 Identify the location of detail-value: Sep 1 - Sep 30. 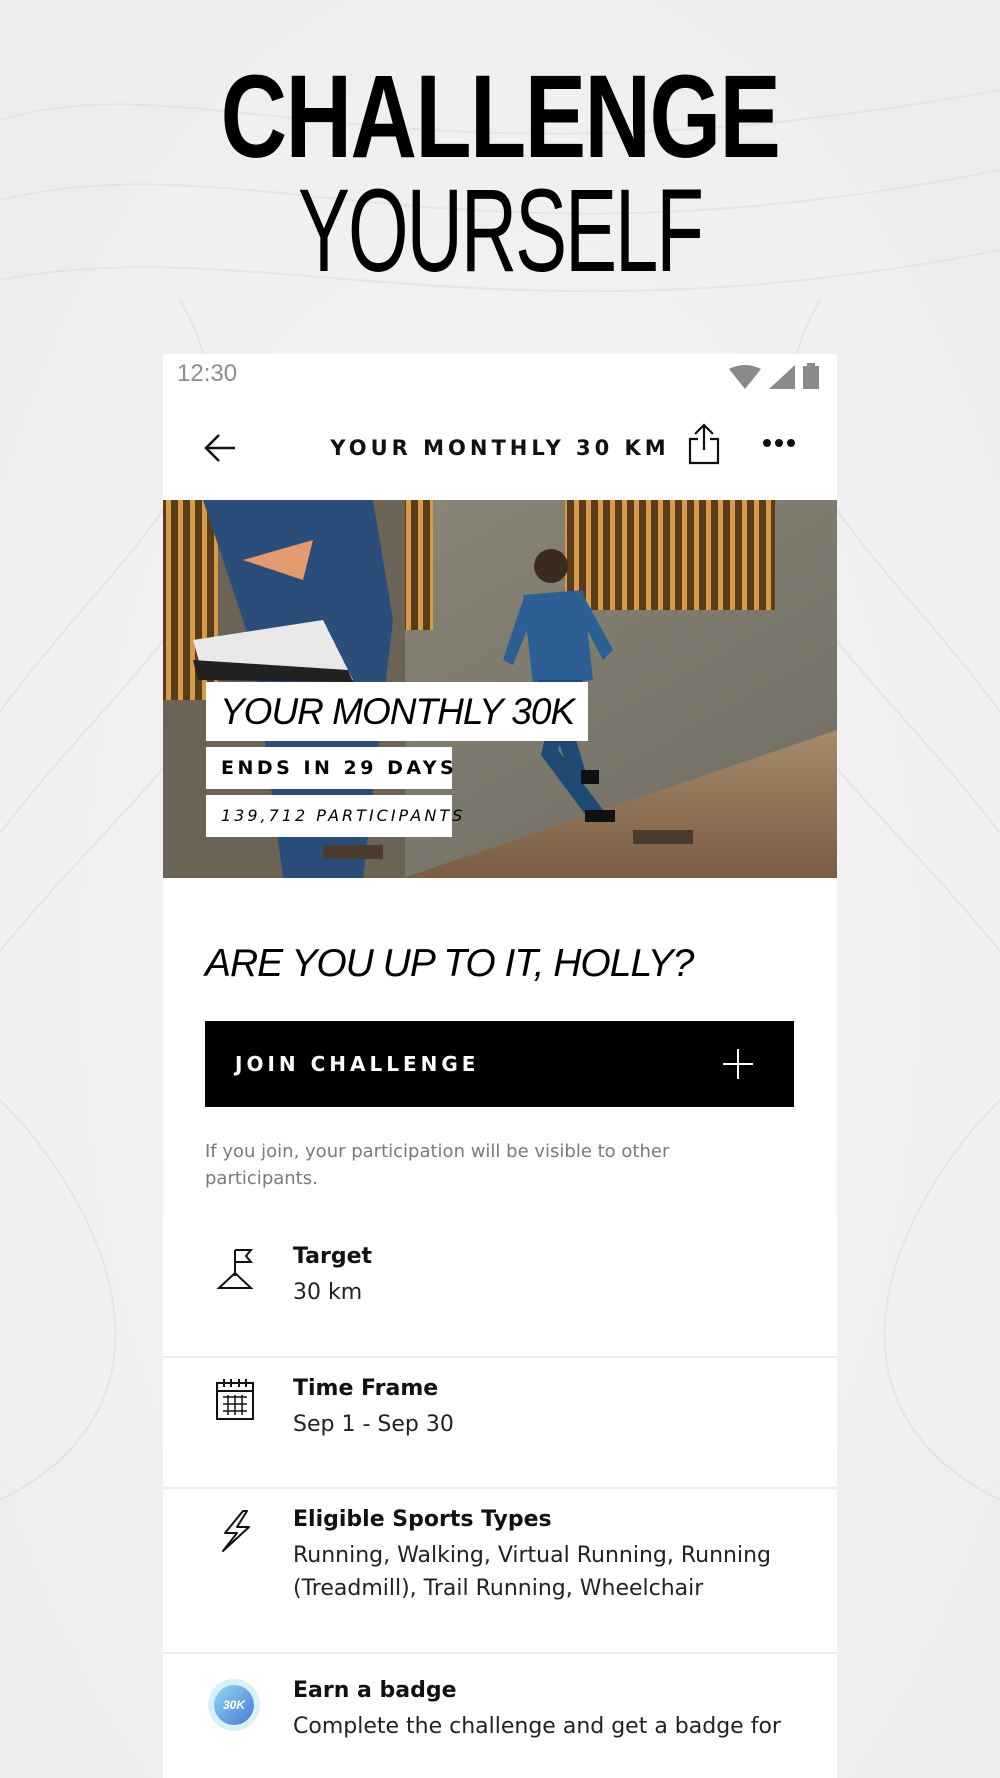
(373, 1424).